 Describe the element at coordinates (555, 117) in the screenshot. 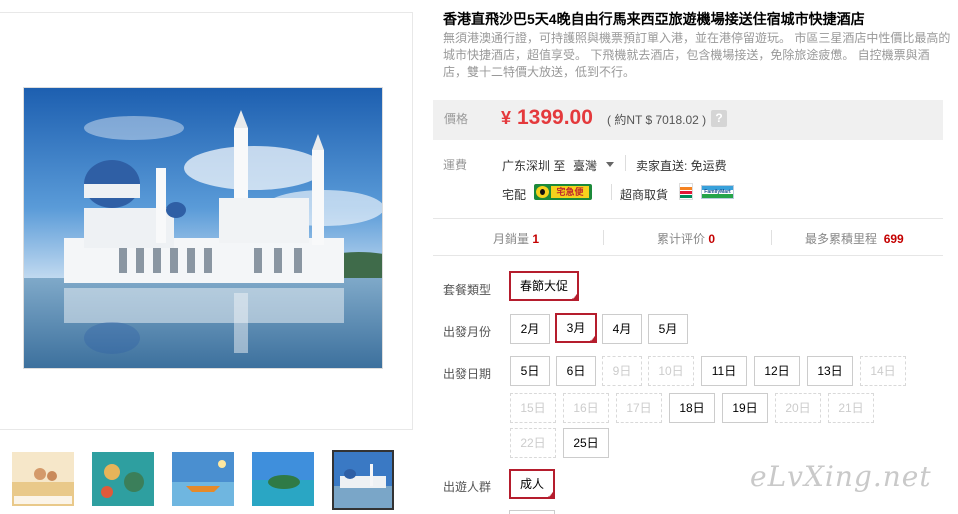

I see `price-value: 1399.00` at that location.